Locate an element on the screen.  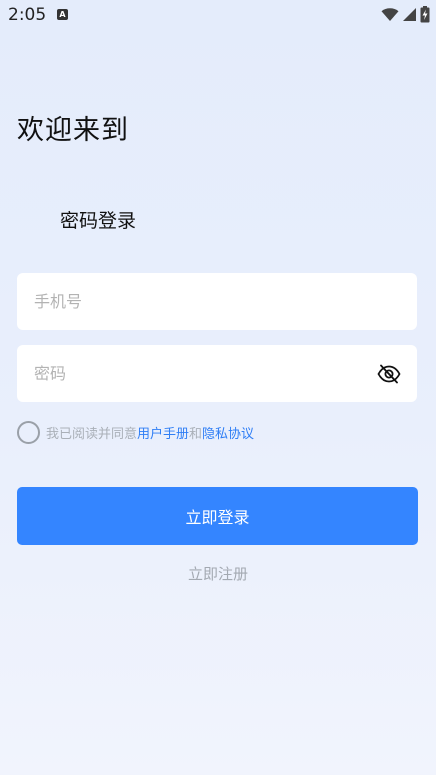
phone-field-container is located at coordinates (217, 301).